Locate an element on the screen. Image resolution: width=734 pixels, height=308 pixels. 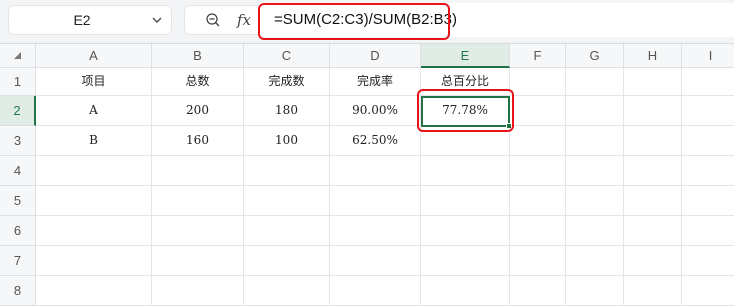
cell-a2: A is located at coordinates (94, 111).